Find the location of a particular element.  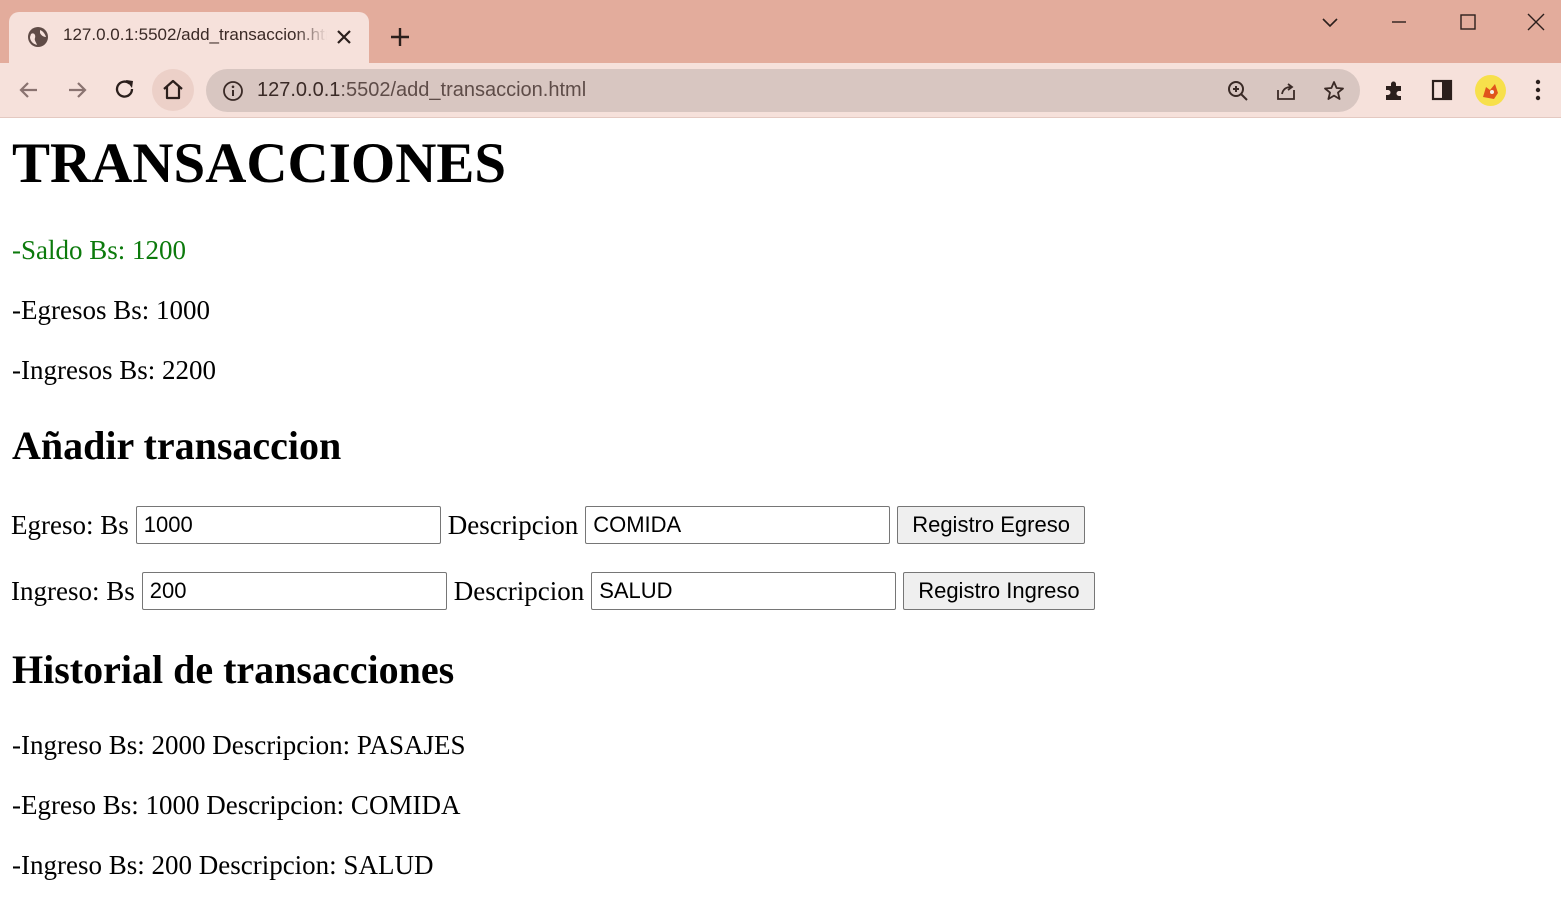

extensions-puzzle-icon is located at coordinates (1394, 90).